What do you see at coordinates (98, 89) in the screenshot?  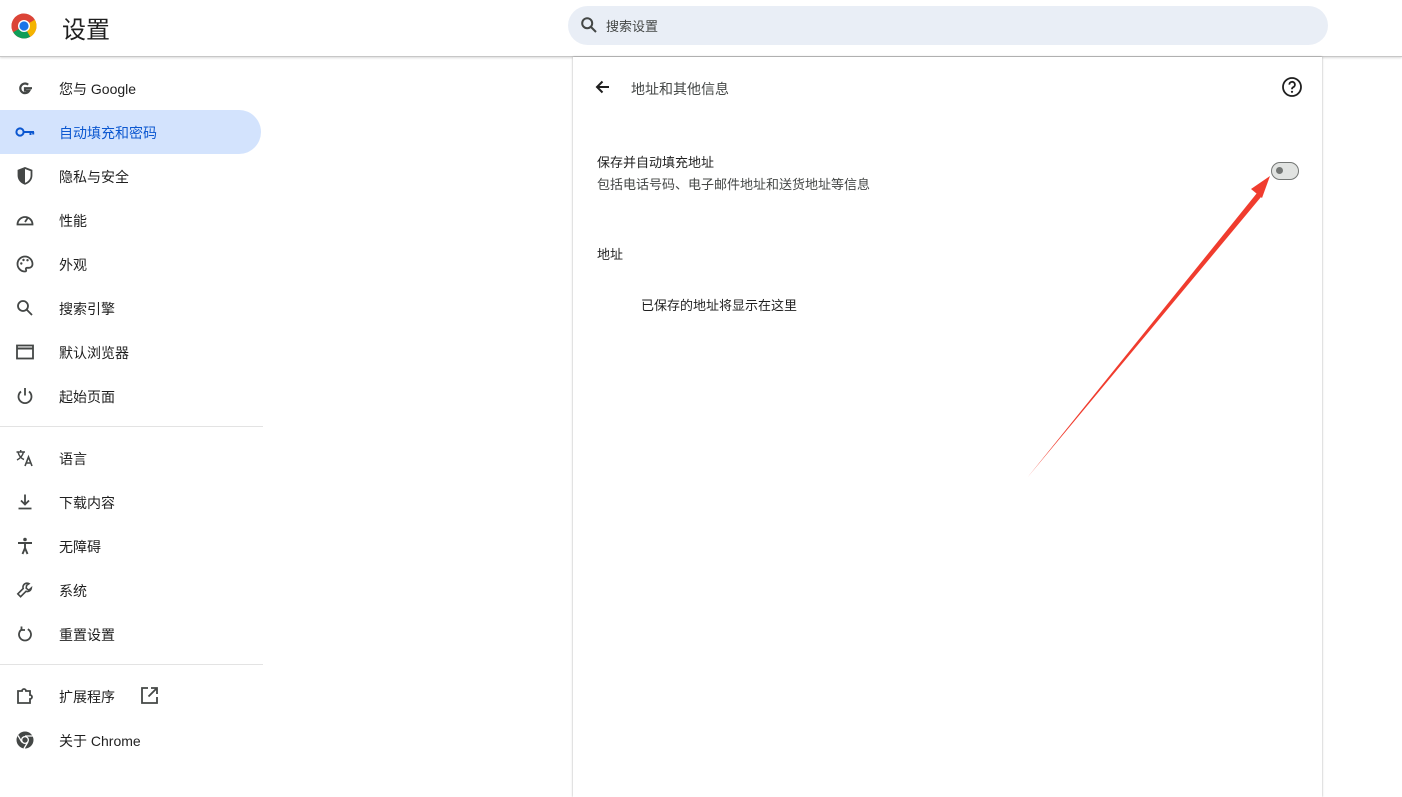 I see `sidebar-item-label: 您与 Google` at bounding box center [98, 89].